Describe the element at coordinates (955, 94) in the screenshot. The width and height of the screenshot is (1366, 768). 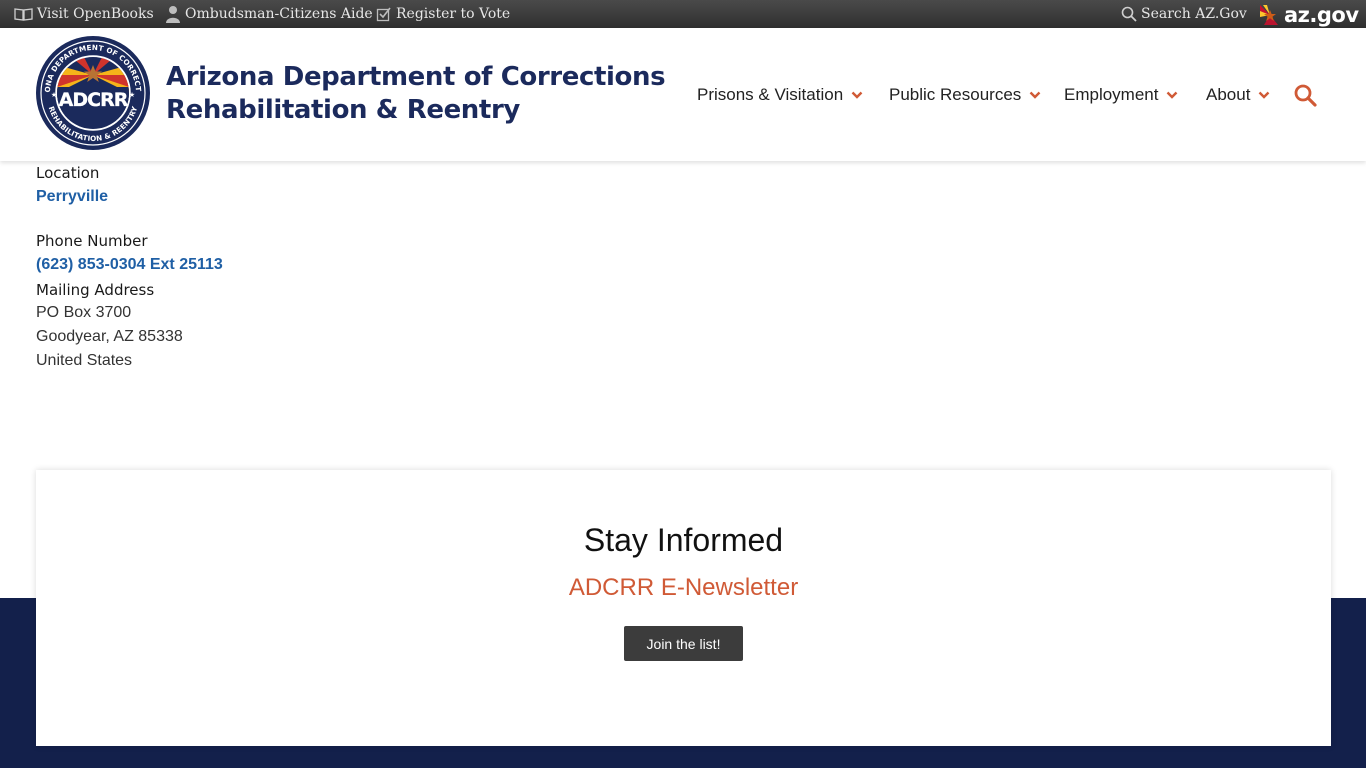
I see `nav-public-resources-label: Public Resources` at that location.